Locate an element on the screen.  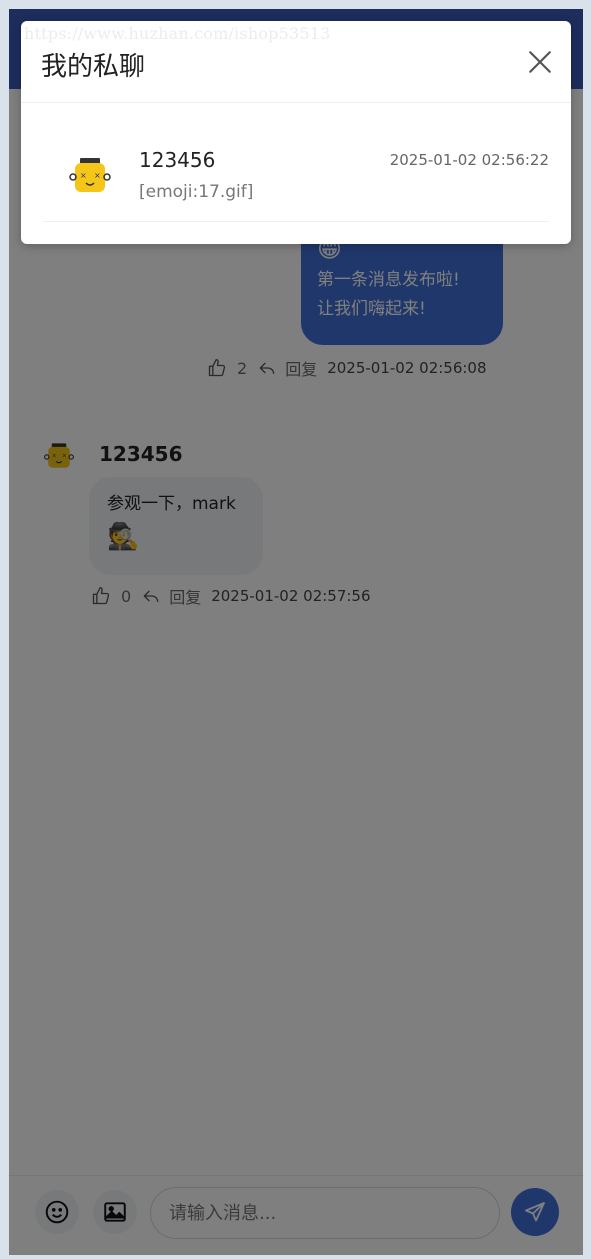
watermark-text: https://www.huzhan.com/ishop53513 is located at coordinates (177, 33).